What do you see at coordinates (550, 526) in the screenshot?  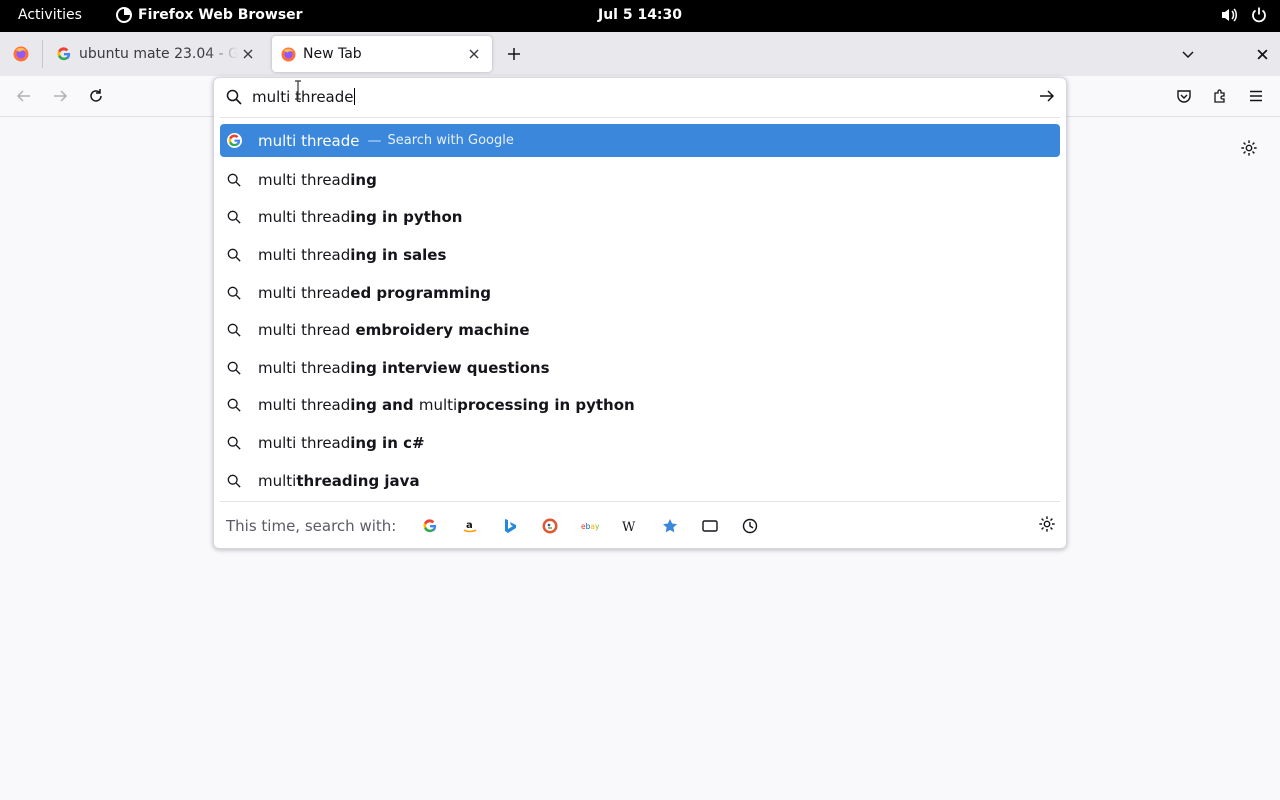 I see `duckduckgo-icon` at bounding box center [550, 526].